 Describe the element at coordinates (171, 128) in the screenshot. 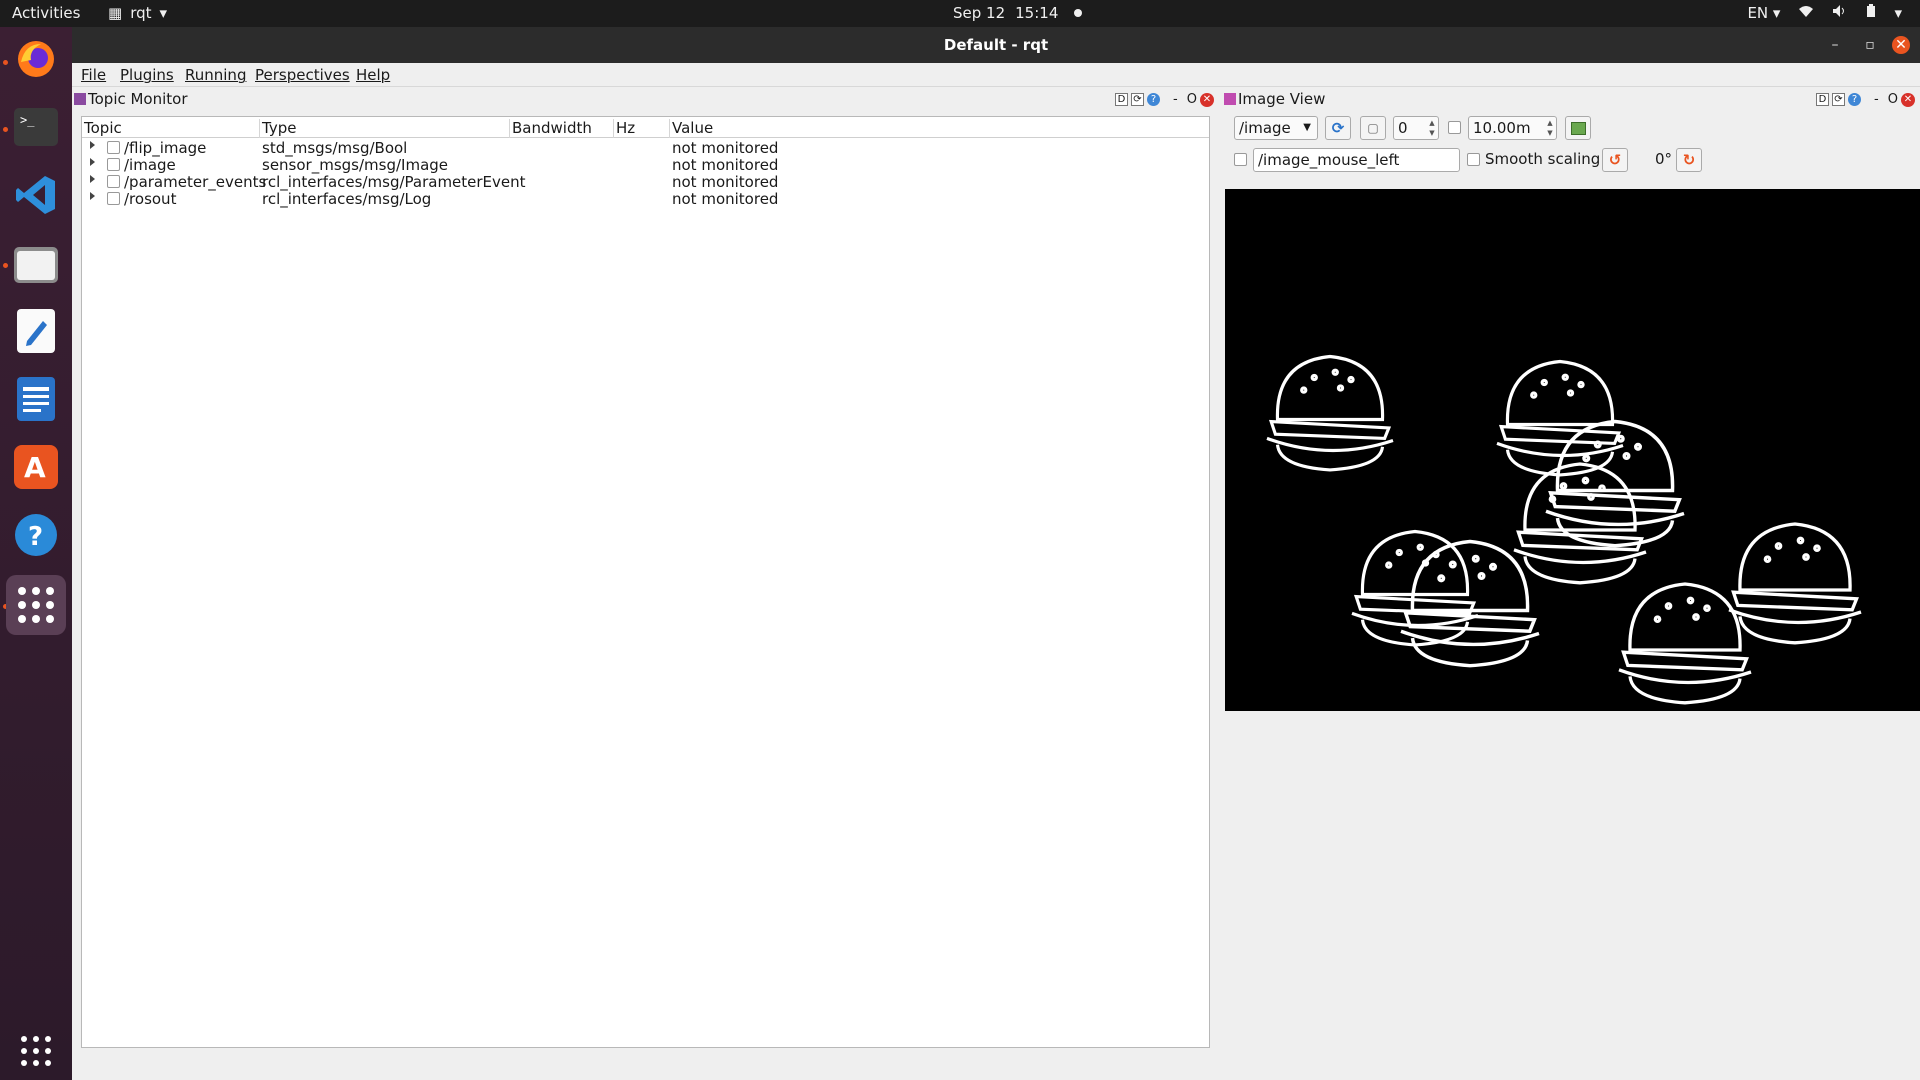

I see `column-topic: Topic` at that location.